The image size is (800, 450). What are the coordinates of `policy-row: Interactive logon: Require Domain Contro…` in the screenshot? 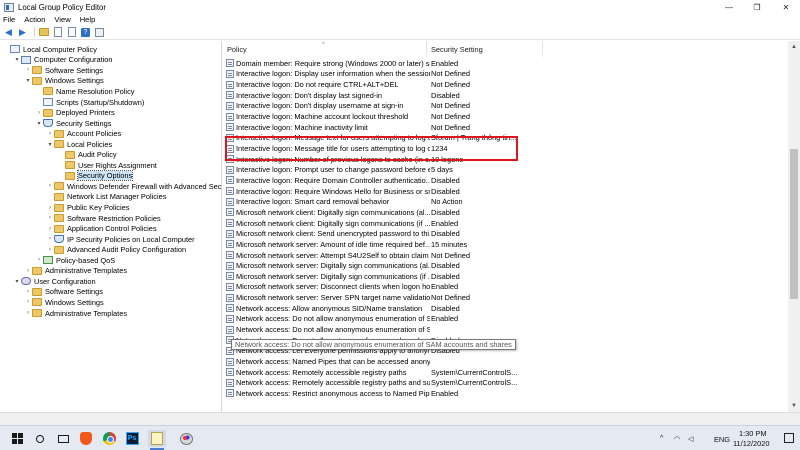 It's located at (503, 180).